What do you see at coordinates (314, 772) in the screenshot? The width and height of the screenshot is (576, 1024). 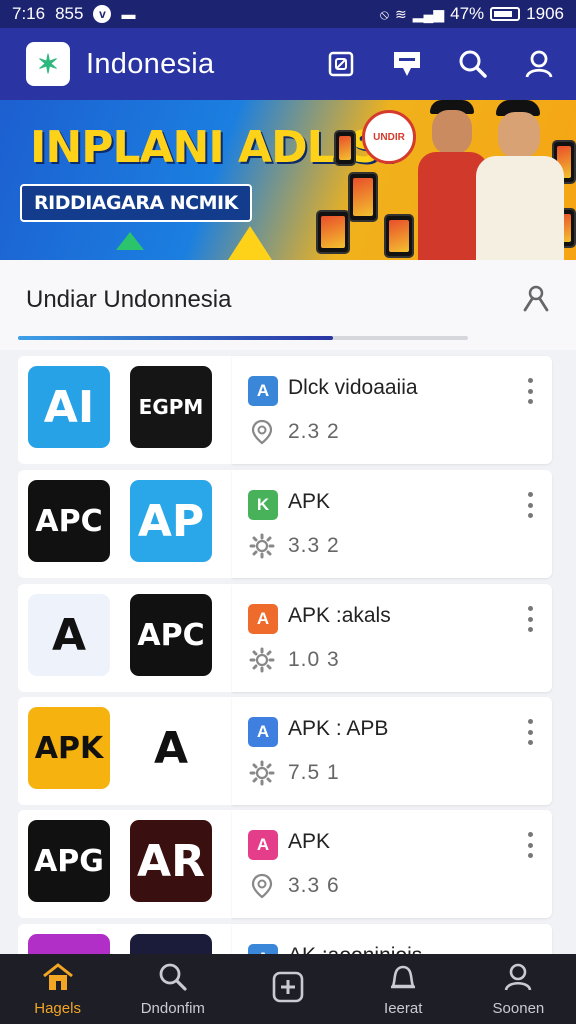 I see `app-meta: 7.5 1` at bounding box center [314, 772].